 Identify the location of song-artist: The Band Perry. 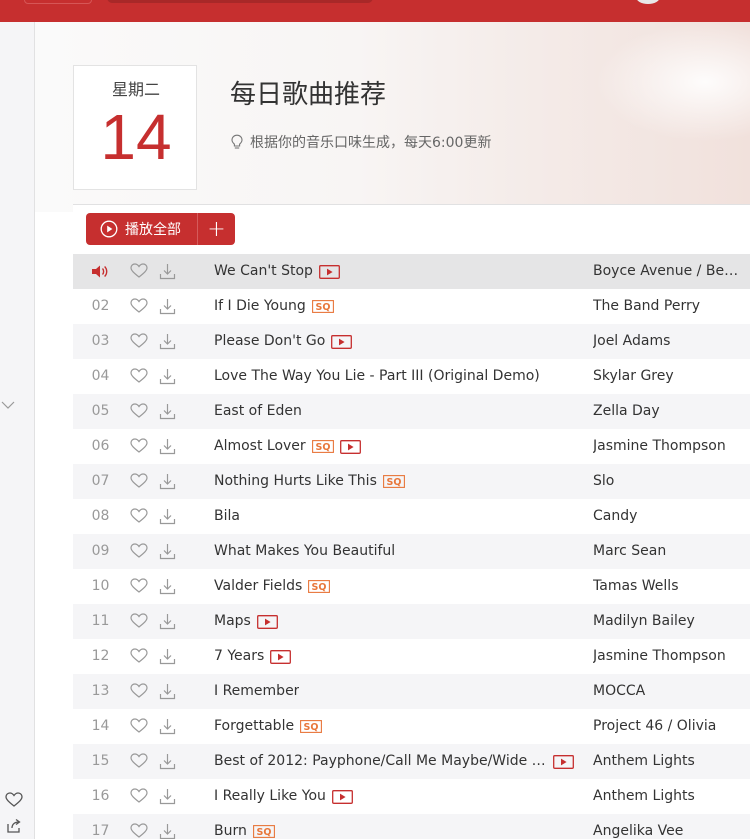
(668, 306).